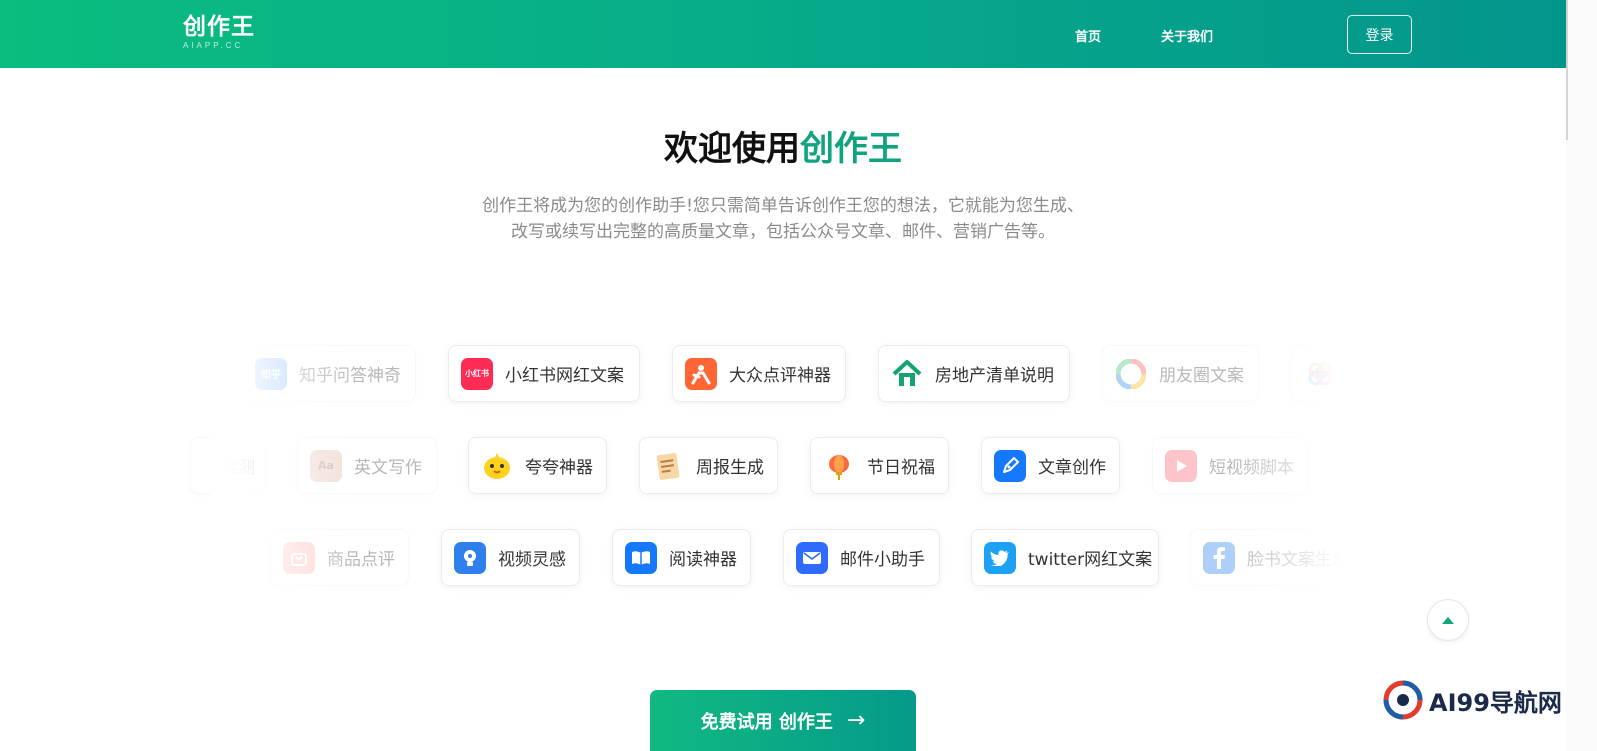 This screenshot has height=751, width=1597. I want to click on page-title: 欢迎使用创作王, so click(783, 149).